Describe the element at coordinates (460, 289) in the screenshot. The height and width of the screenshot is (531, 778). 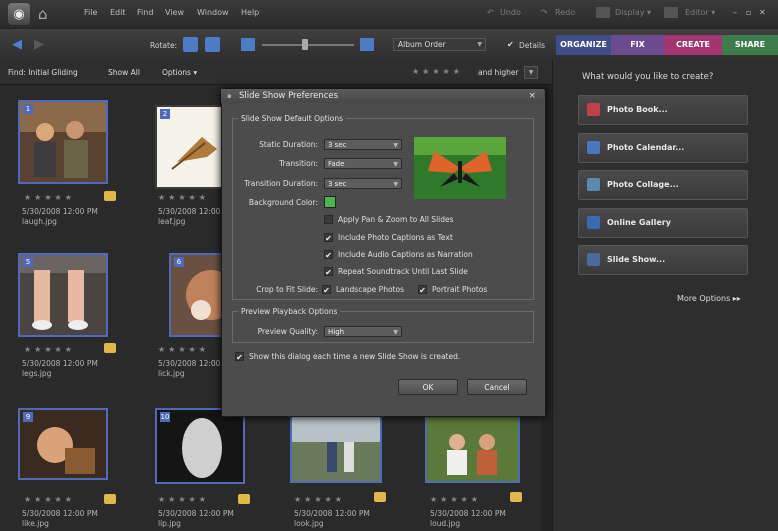
I see `crop-portrait-label: Portrait Photos` at that location.